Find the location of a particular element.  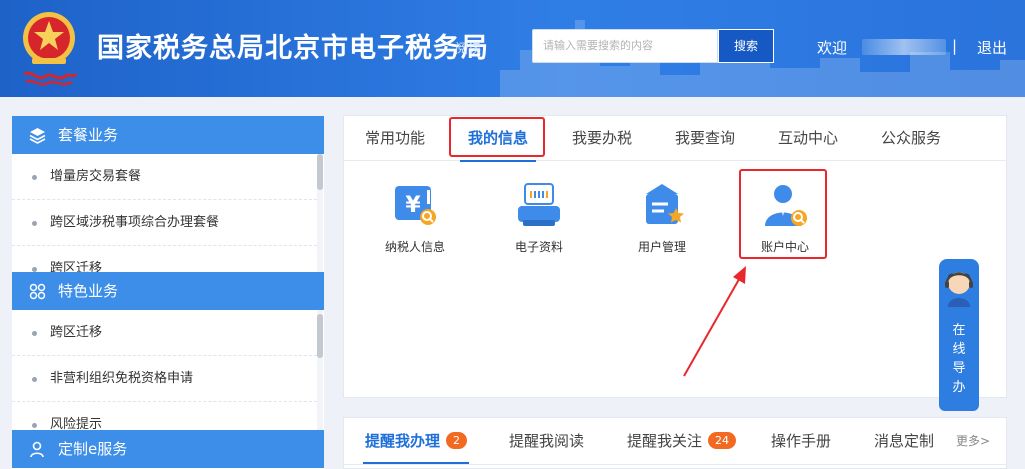

tile-label: 用户管理 is located at coordinates (661, 247).